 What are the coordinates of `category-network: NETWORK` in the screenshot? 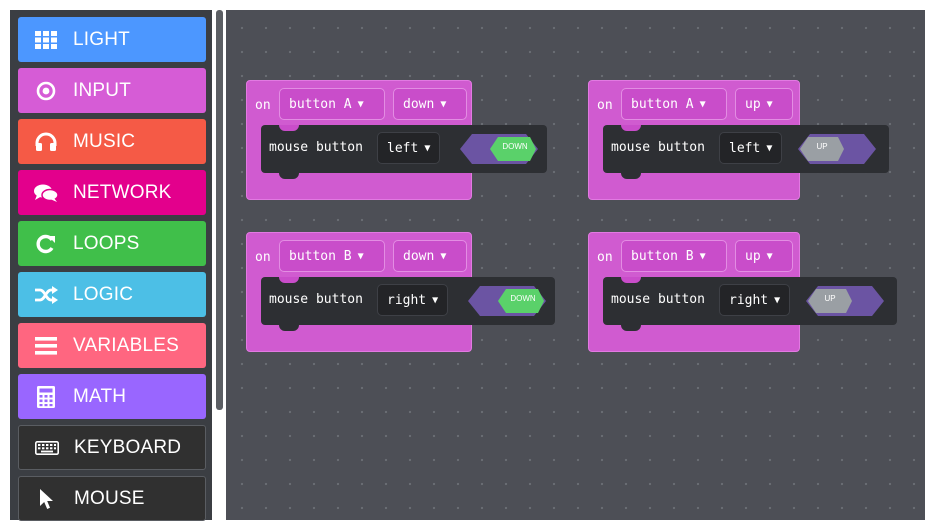 It's located at (112, 192).